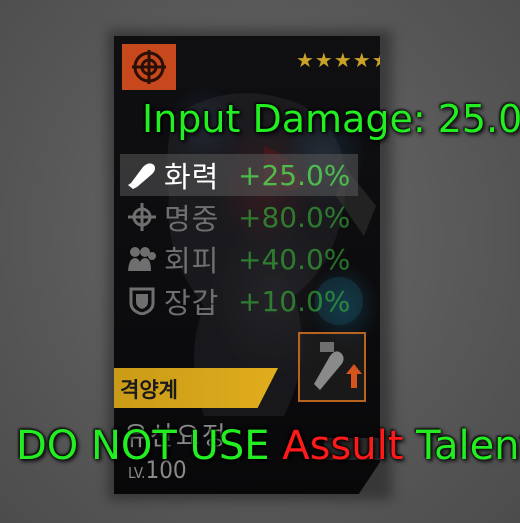 This screenshot has height=523, width=520. What do you see at coordinates (196, 388) in the screenshot?
I see `fairy-type-tag: 격양계` at bounding box center [196, 388].